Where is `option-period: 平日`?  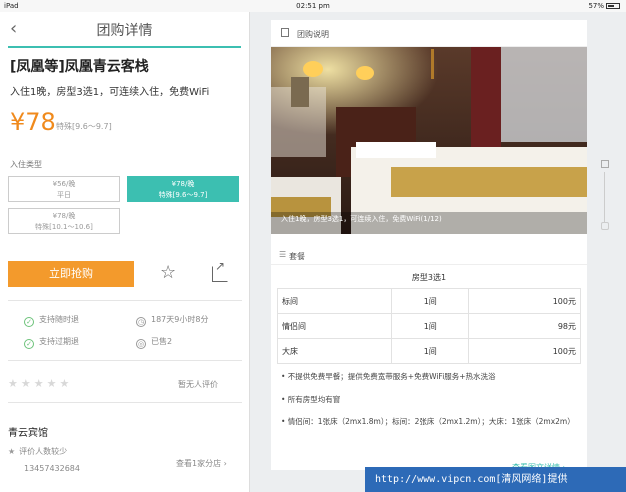
option-period: 平日 is located at coordinates (64, 195).